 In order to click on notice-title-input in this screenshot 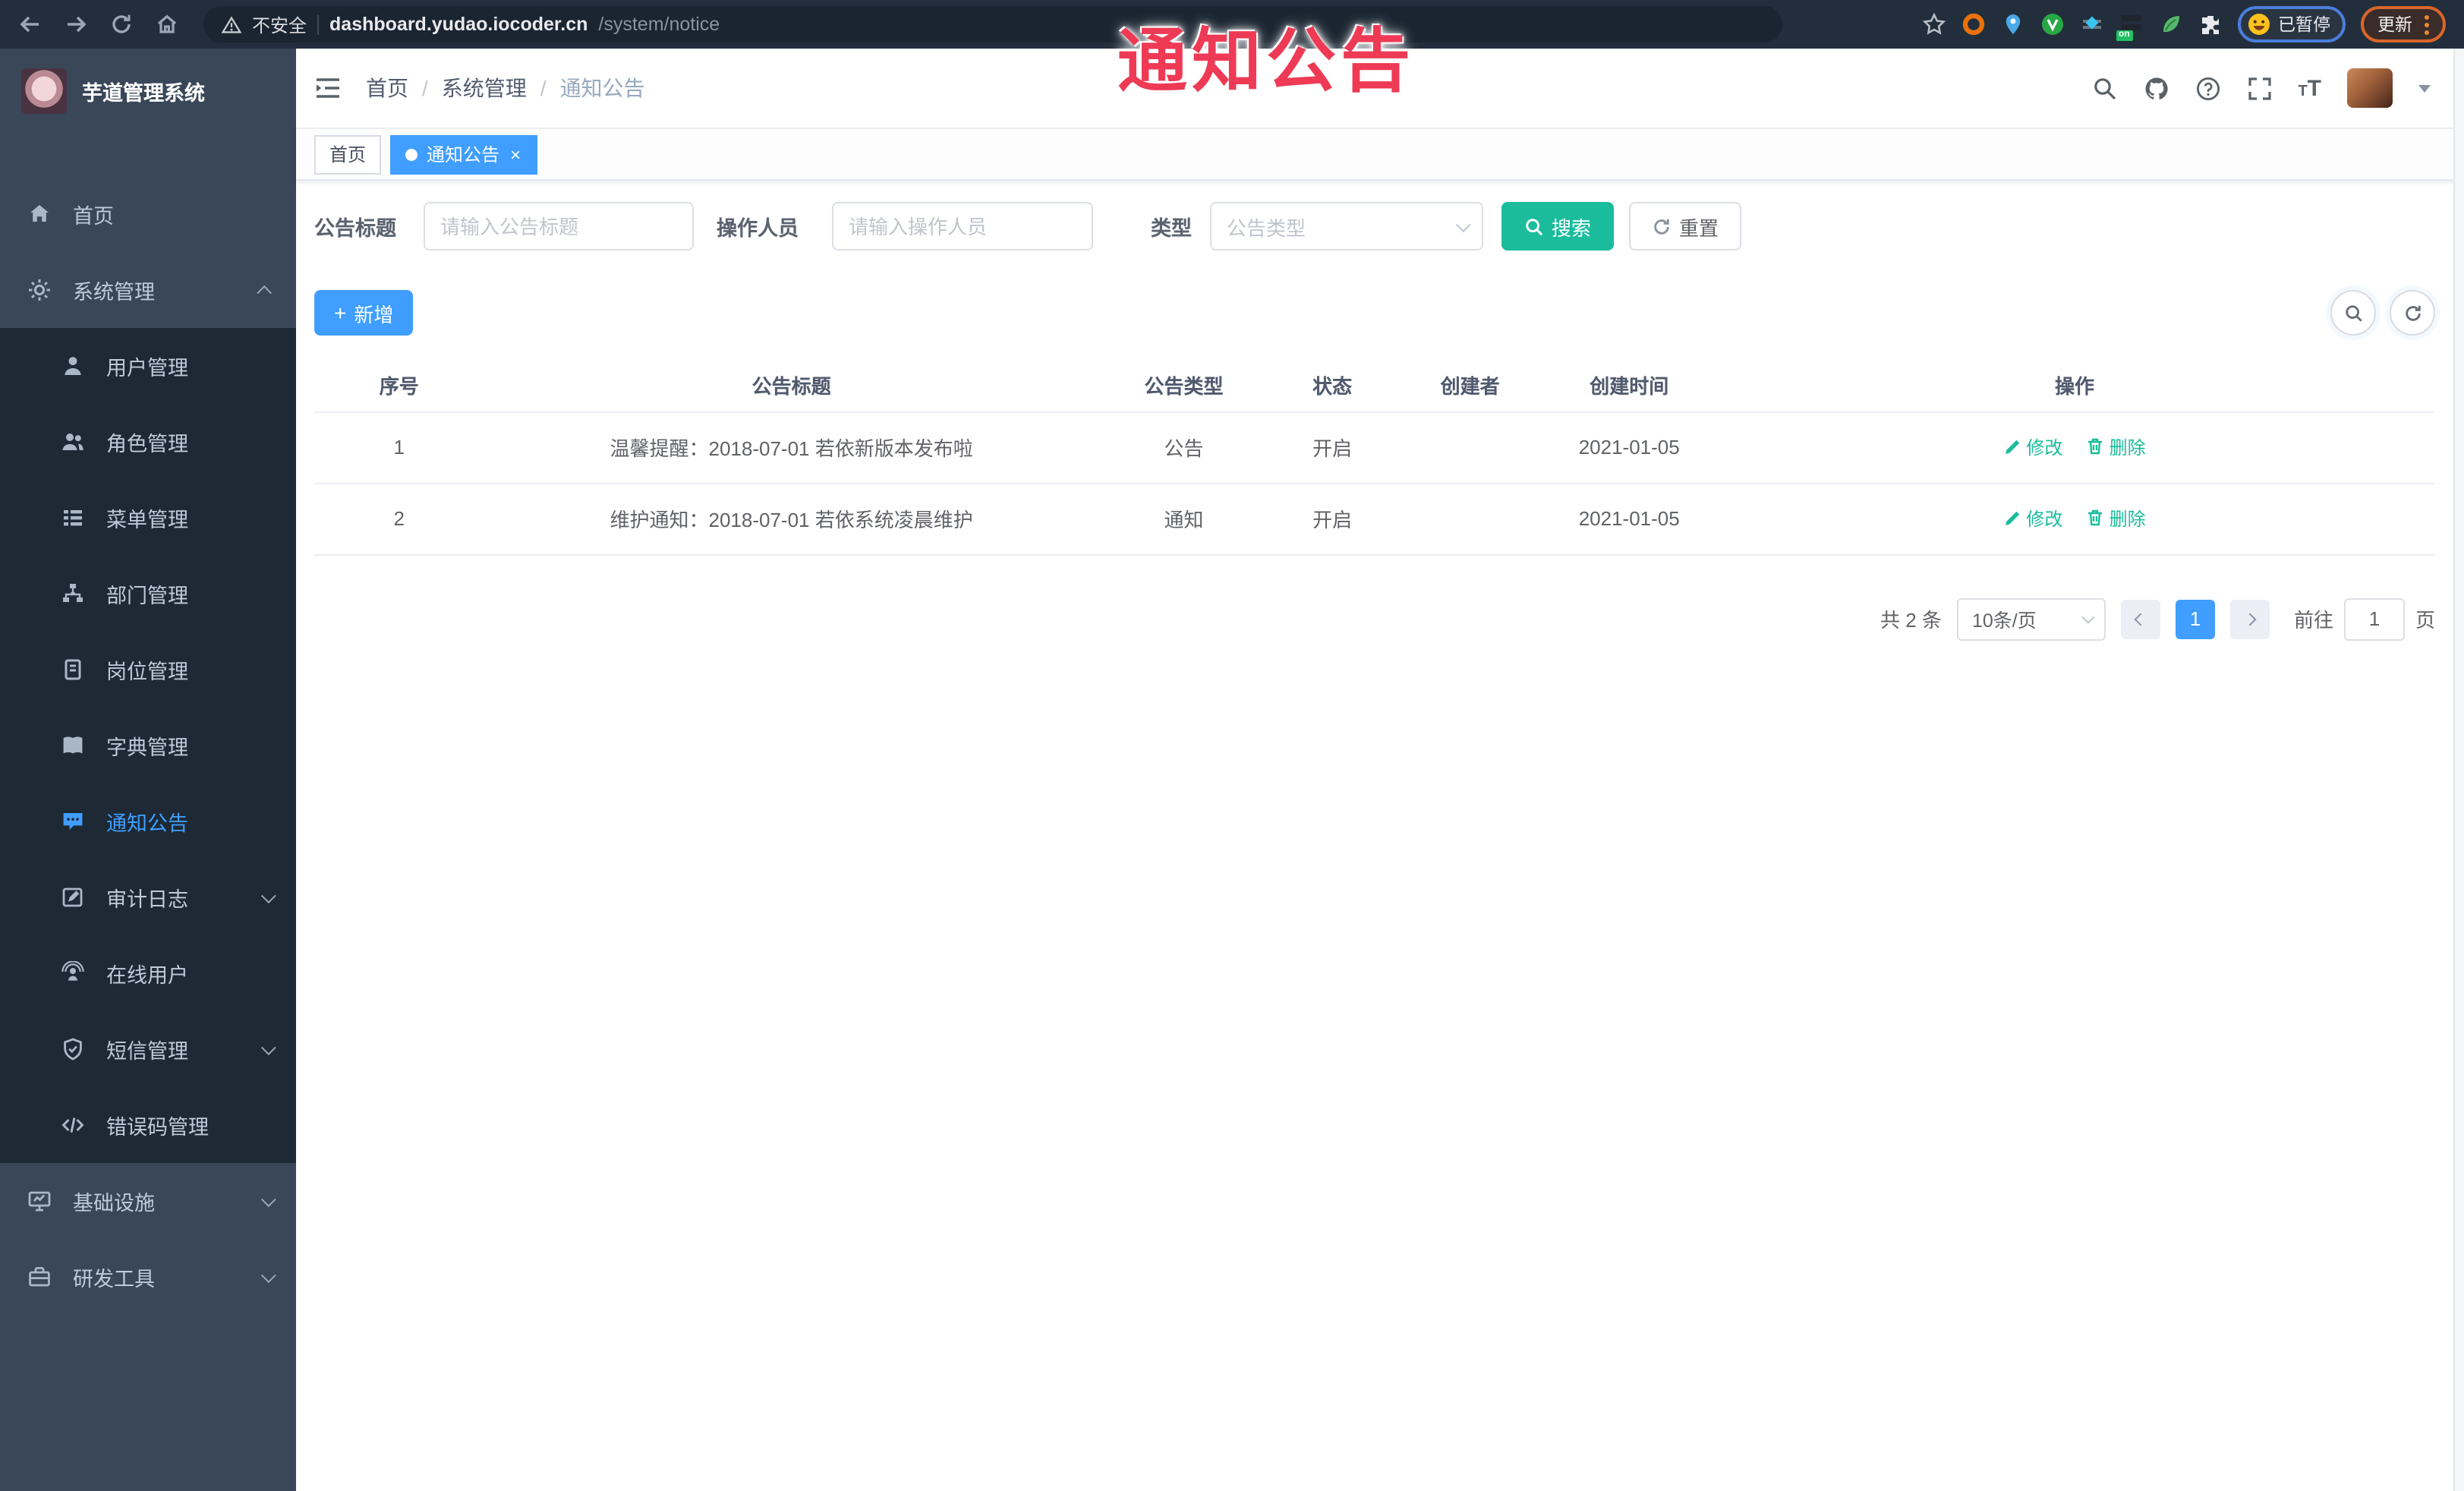, I will do `click(559, 226)`.